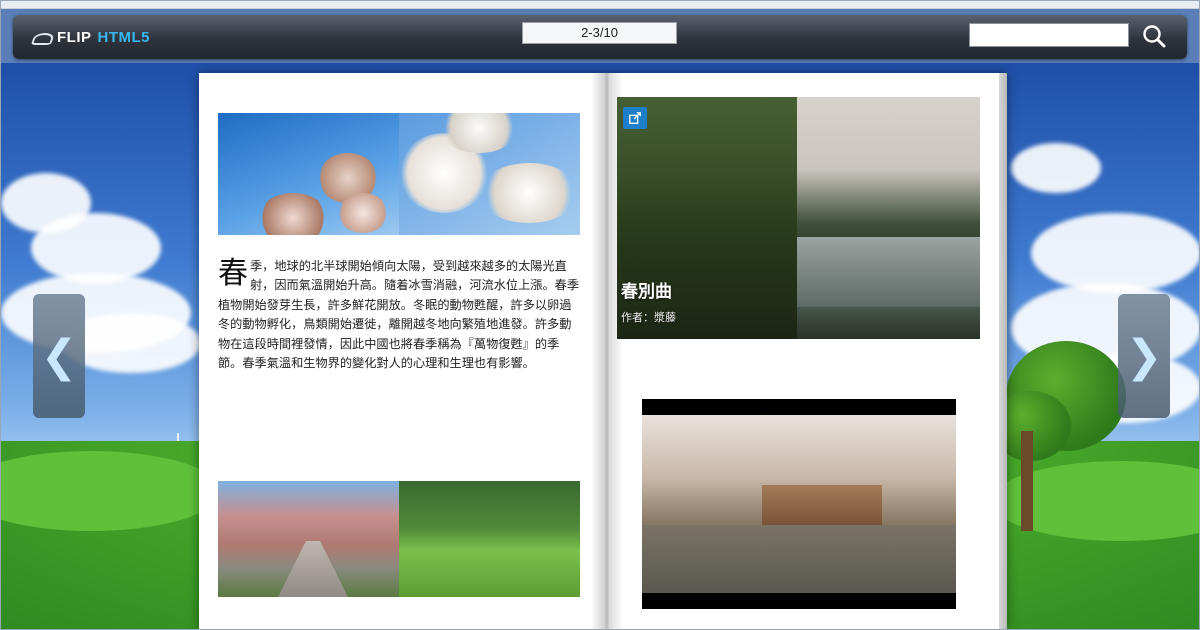 The height and width of the screenshot is (630, 1200). What do you see at coordinates (489, 539) in the screenshot?
I see `green-lawn-photo` at bounding box center [489, 539].